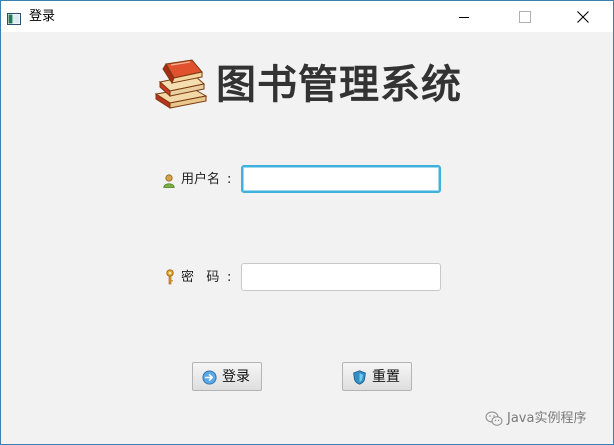  What do you see at coordinates (14, 17) in the screenshot?
I see `app-window-icon` at bounding box center [14, 17].